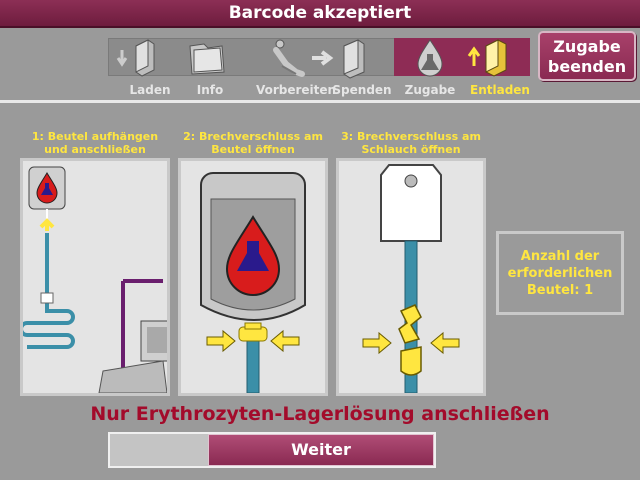 This screenshot has width=640, height=480. What do you see at coordinates (500, 90) in the screenshot?
I see `step-label-entladen: Entladen` at bounding box center [500, 90].